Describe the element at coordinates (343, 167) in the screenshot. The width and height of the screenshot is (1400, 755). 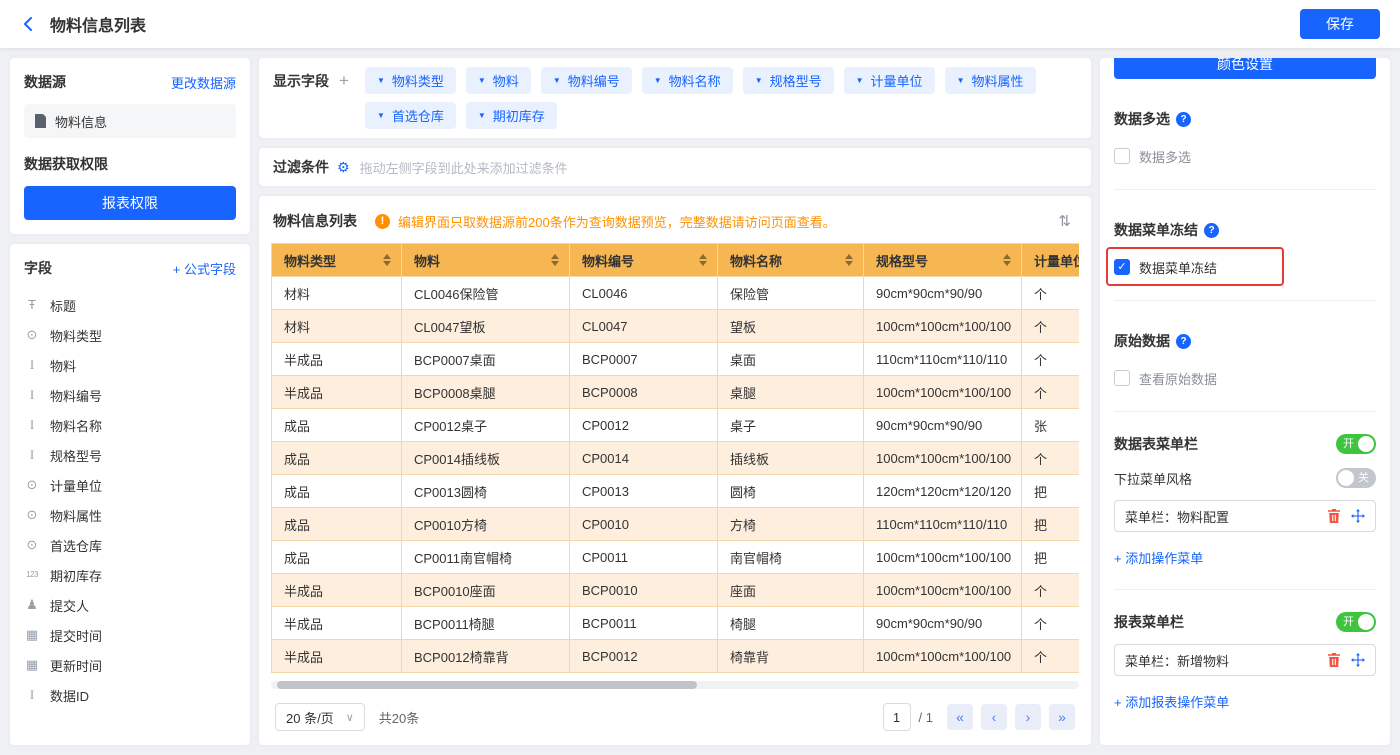
I see `gear-icon: ⚙` at that location.